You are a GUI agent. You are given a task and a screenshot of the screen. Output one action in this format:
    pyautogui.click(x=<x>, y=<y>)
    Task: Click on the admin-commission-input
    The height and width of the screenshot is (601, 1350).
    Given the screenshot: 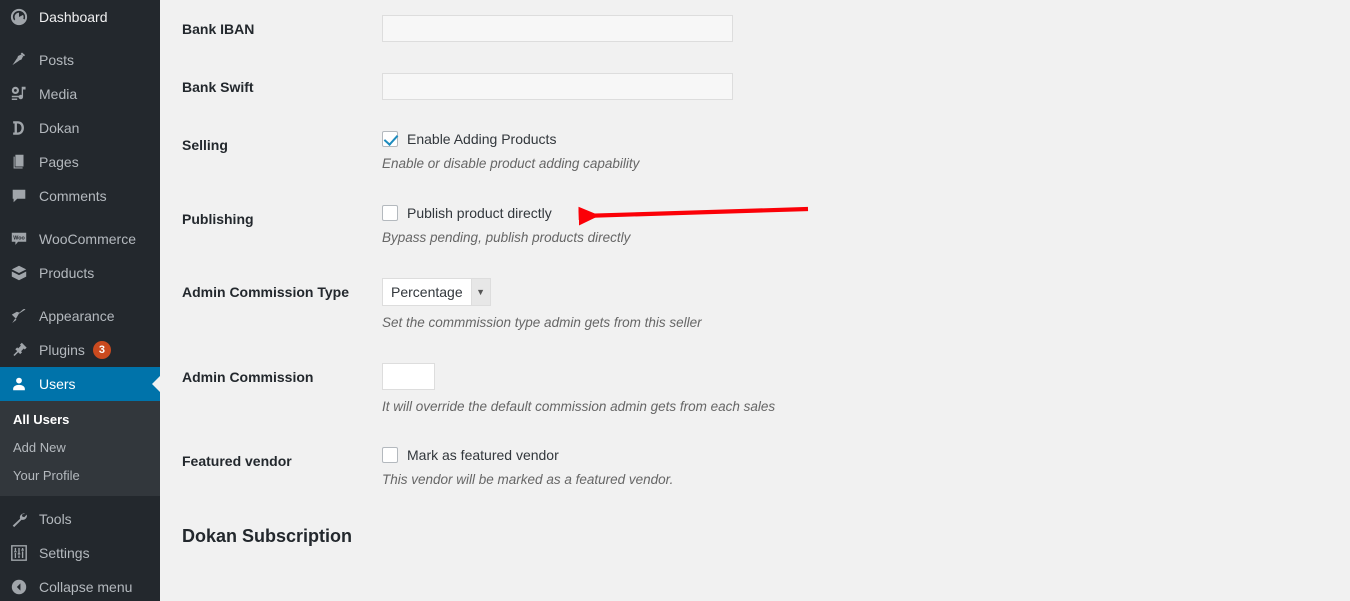 What is the action you would take?
    pyautogui.click(x=408, y=377)
    